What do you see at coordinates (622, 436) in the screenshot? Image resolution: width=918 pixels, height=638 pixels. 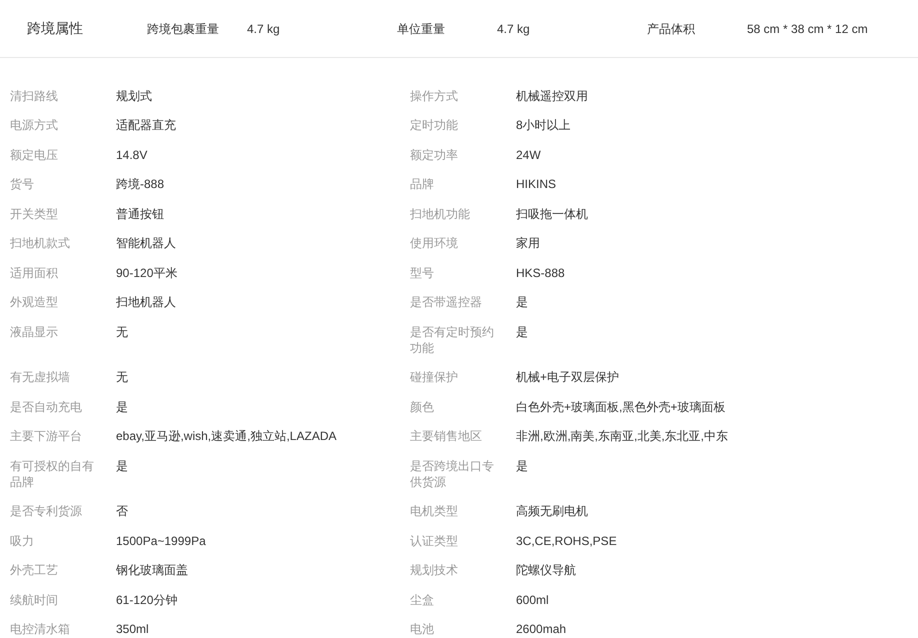 I see `spec-value: 非洲,欧洲,南美,东南亚,北美,东北亚,中东` at bounding box center [622, 436].